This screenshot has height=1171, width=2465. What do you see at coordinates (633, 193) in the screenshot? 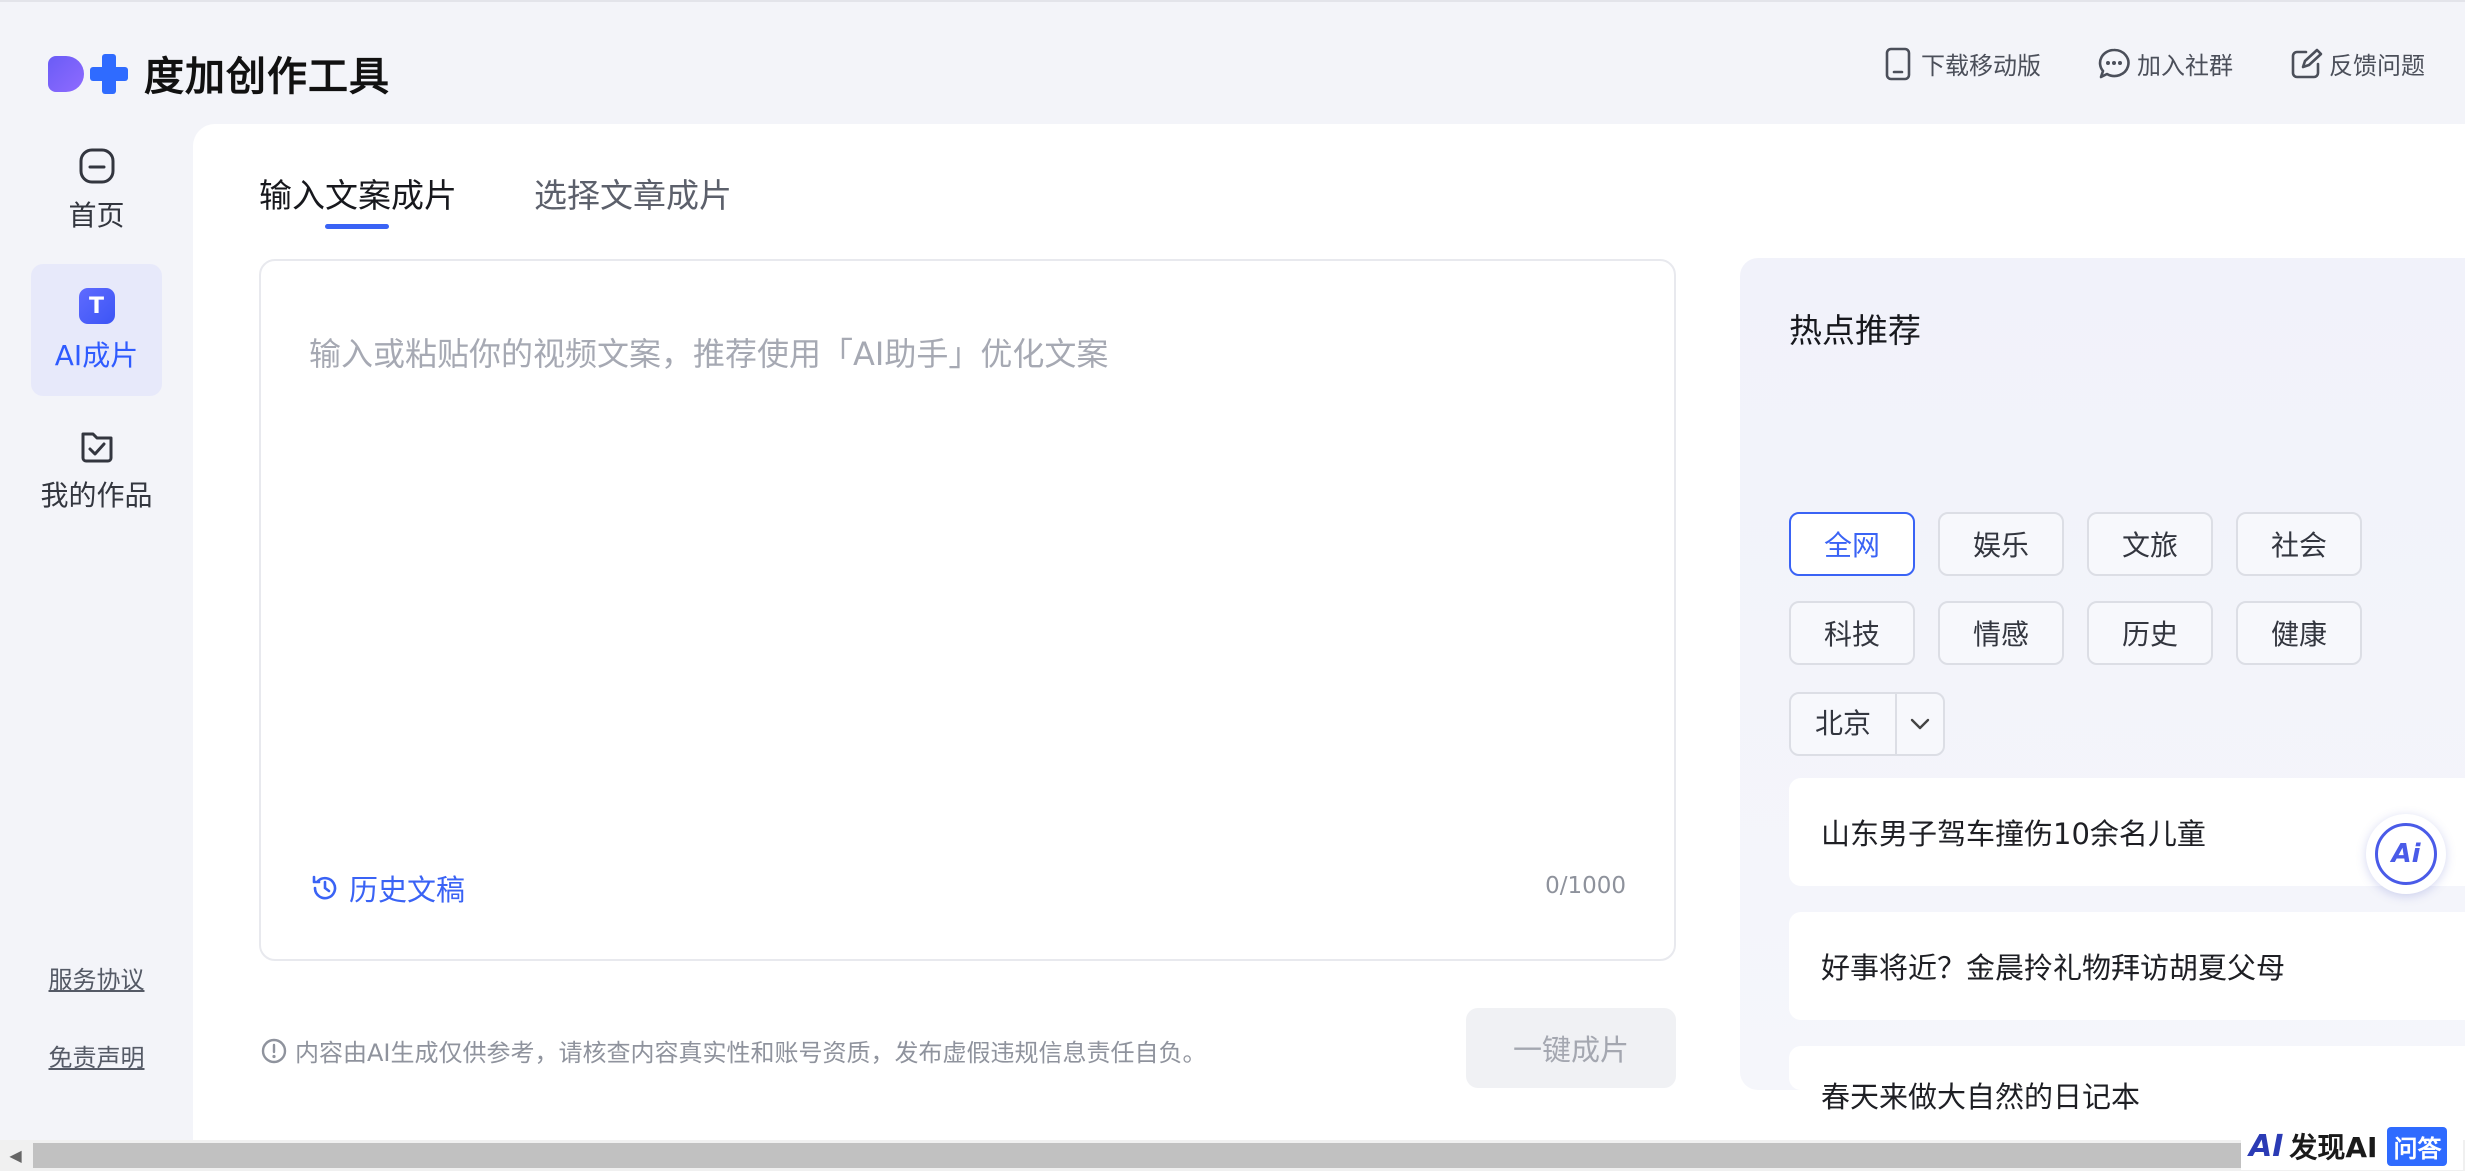
I see `tab-select-article: 选择文章成片` at bounding box center [633, 193].